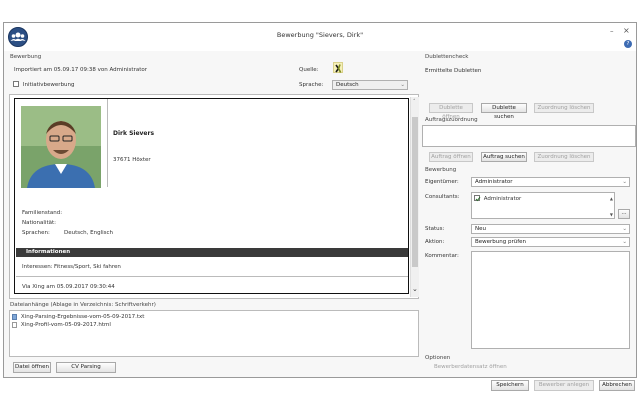  What do you see at coordinates (550, 242) in the screenshot?
I see `aktion-select: Bewerbung prüfen ⌄` at bounding box center [550, 242].